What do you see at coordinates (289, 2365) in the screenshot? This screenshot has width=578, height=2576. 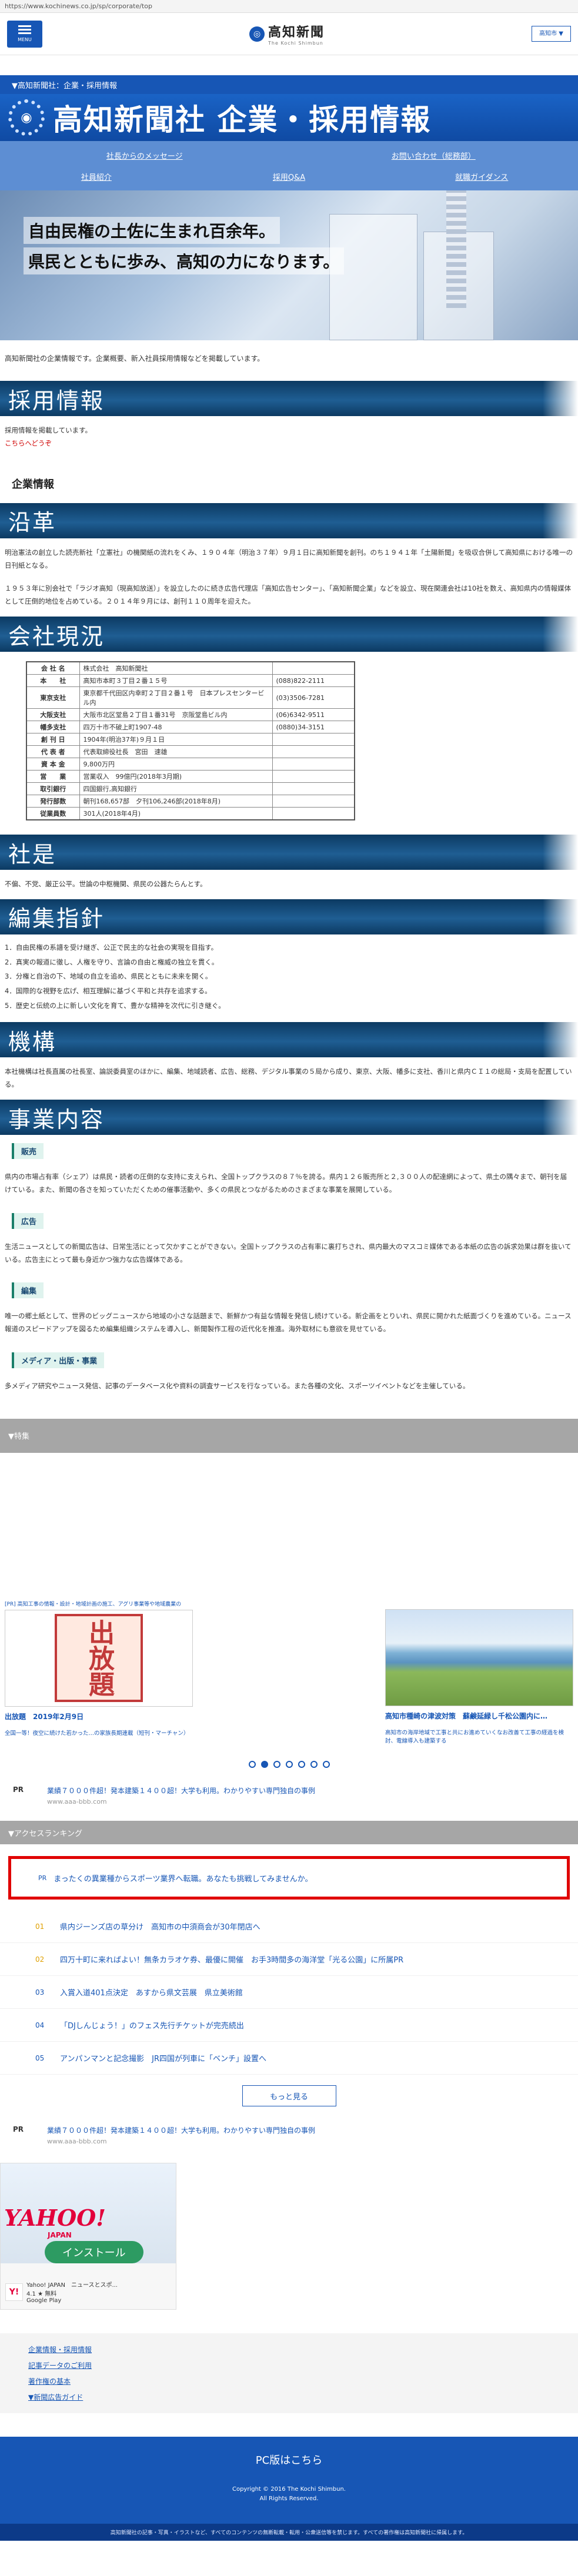 I see `footer-link: 記事データのご利用` at bounding box center [289, 2365].